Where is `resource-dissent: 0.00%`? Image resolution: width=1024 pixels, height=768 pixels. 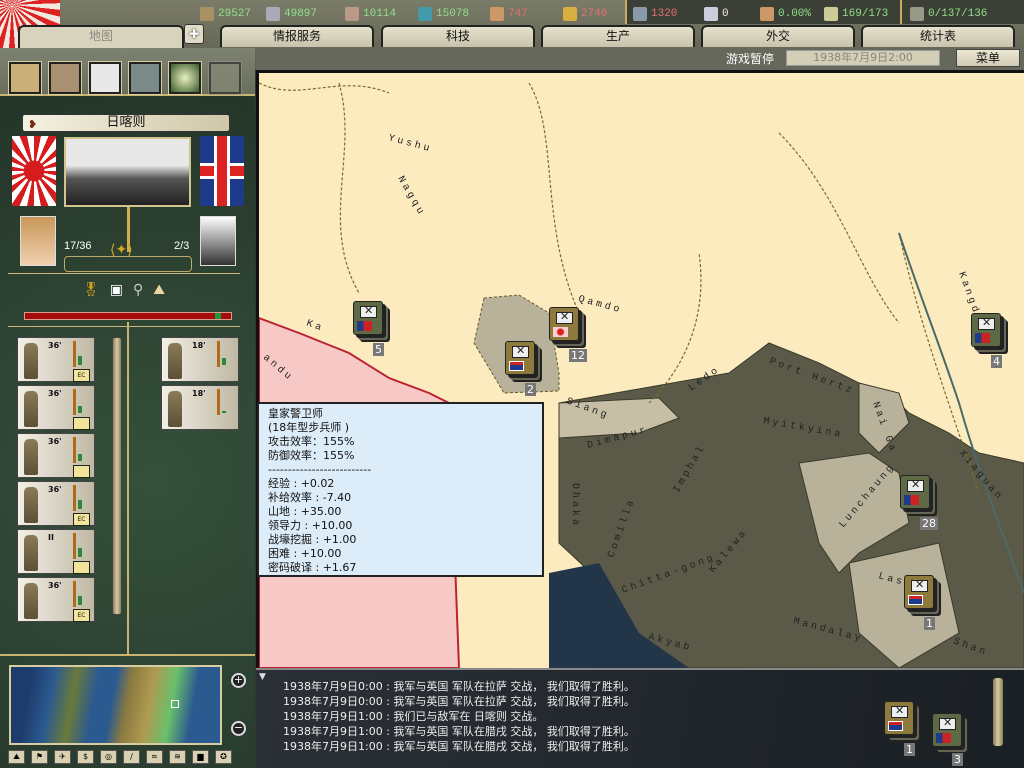 resource-dissent: 0.00% is located at coordinates (785, 14).